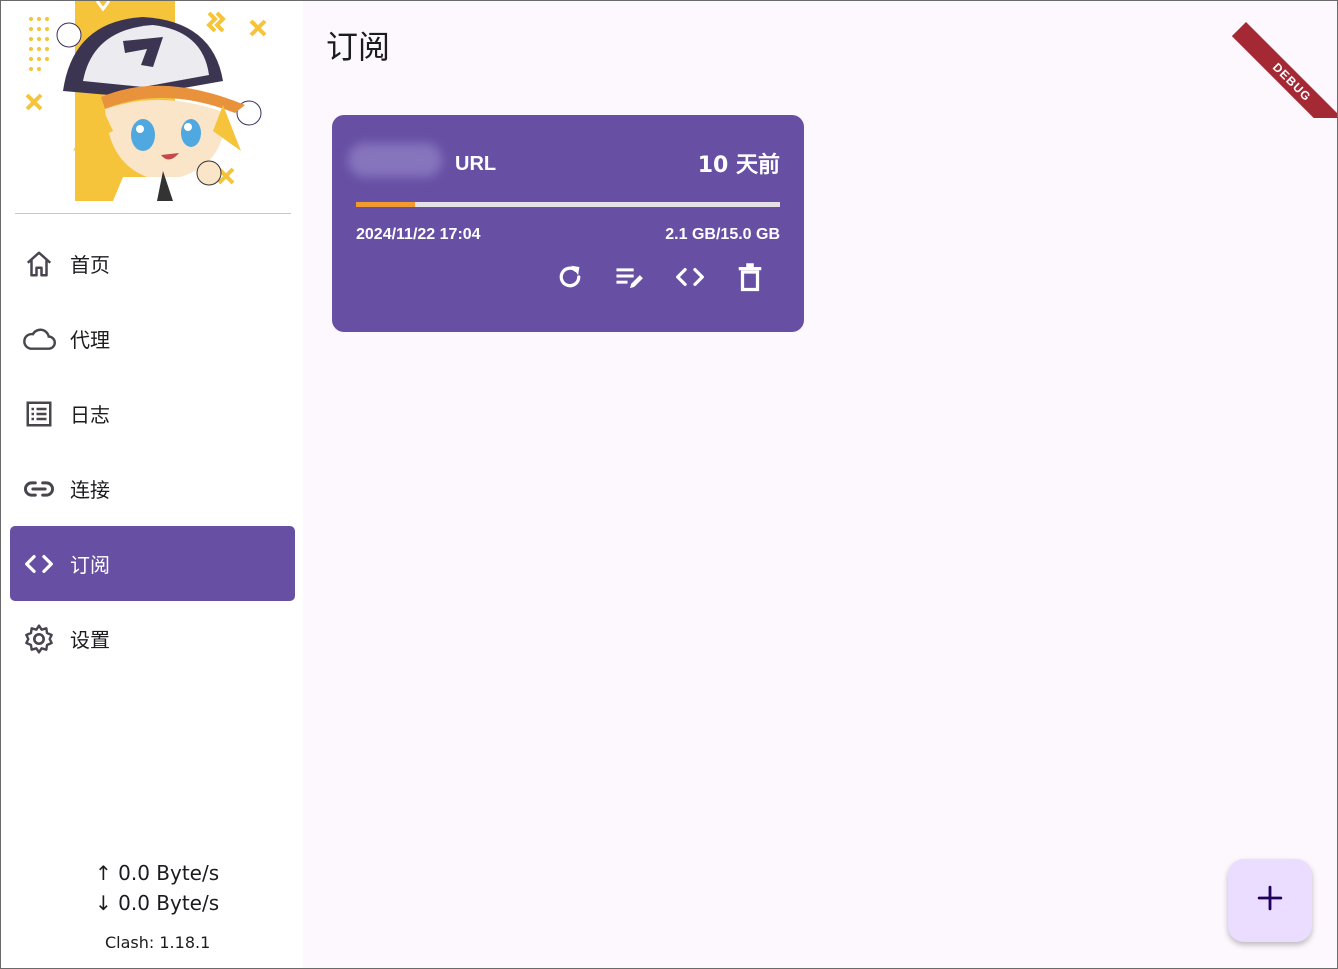 Image resolution: width=1338 pixels, height=969 pixels. I want to click on sidebar-item-proxy: 代理, so click(152, 338).